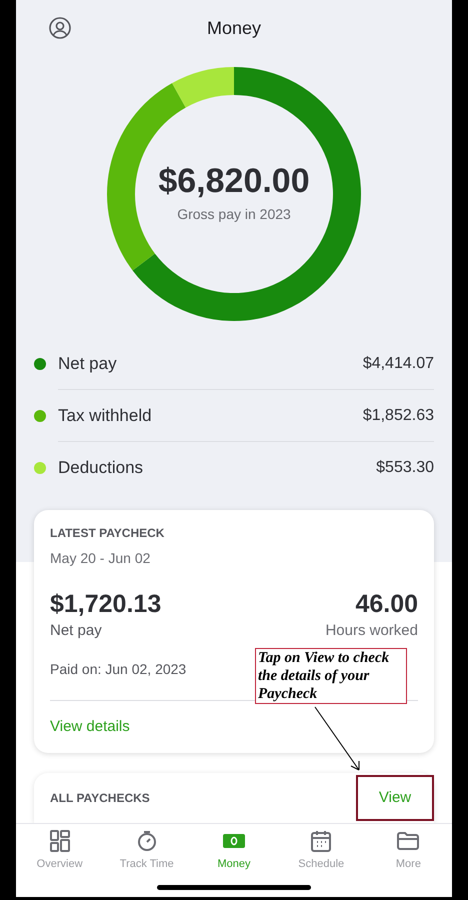  Describe the element at coordinates (87, 363) in the screenshot. I see `legend-label: Net pay` at that location.